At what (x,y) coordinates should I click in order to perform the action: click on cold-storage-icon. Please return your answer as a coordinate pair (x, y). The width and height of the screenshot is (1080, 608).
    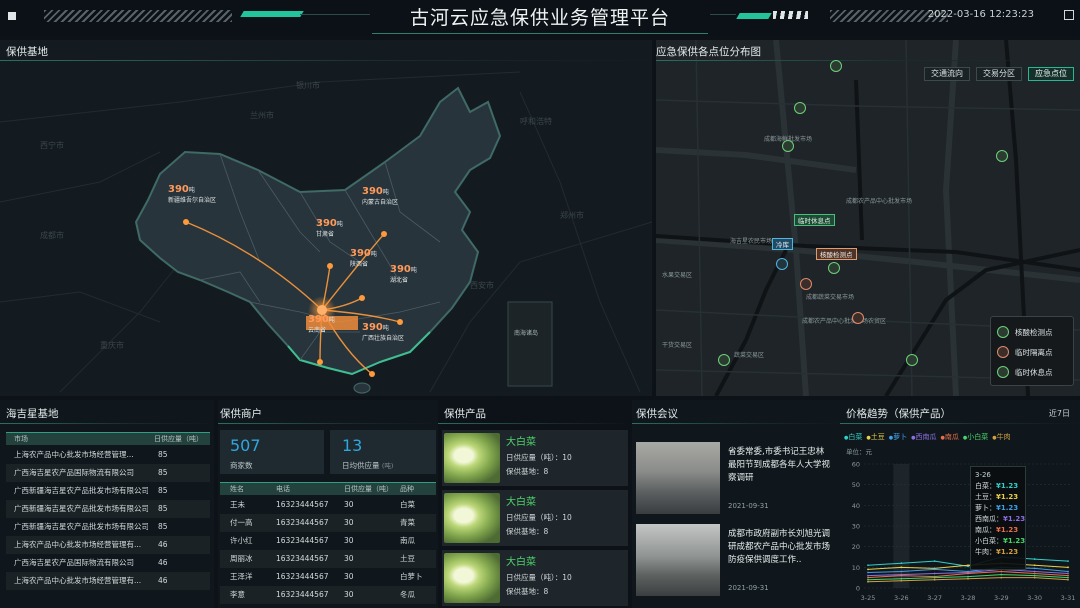
    Looking at the image, I should click on (782, 264).